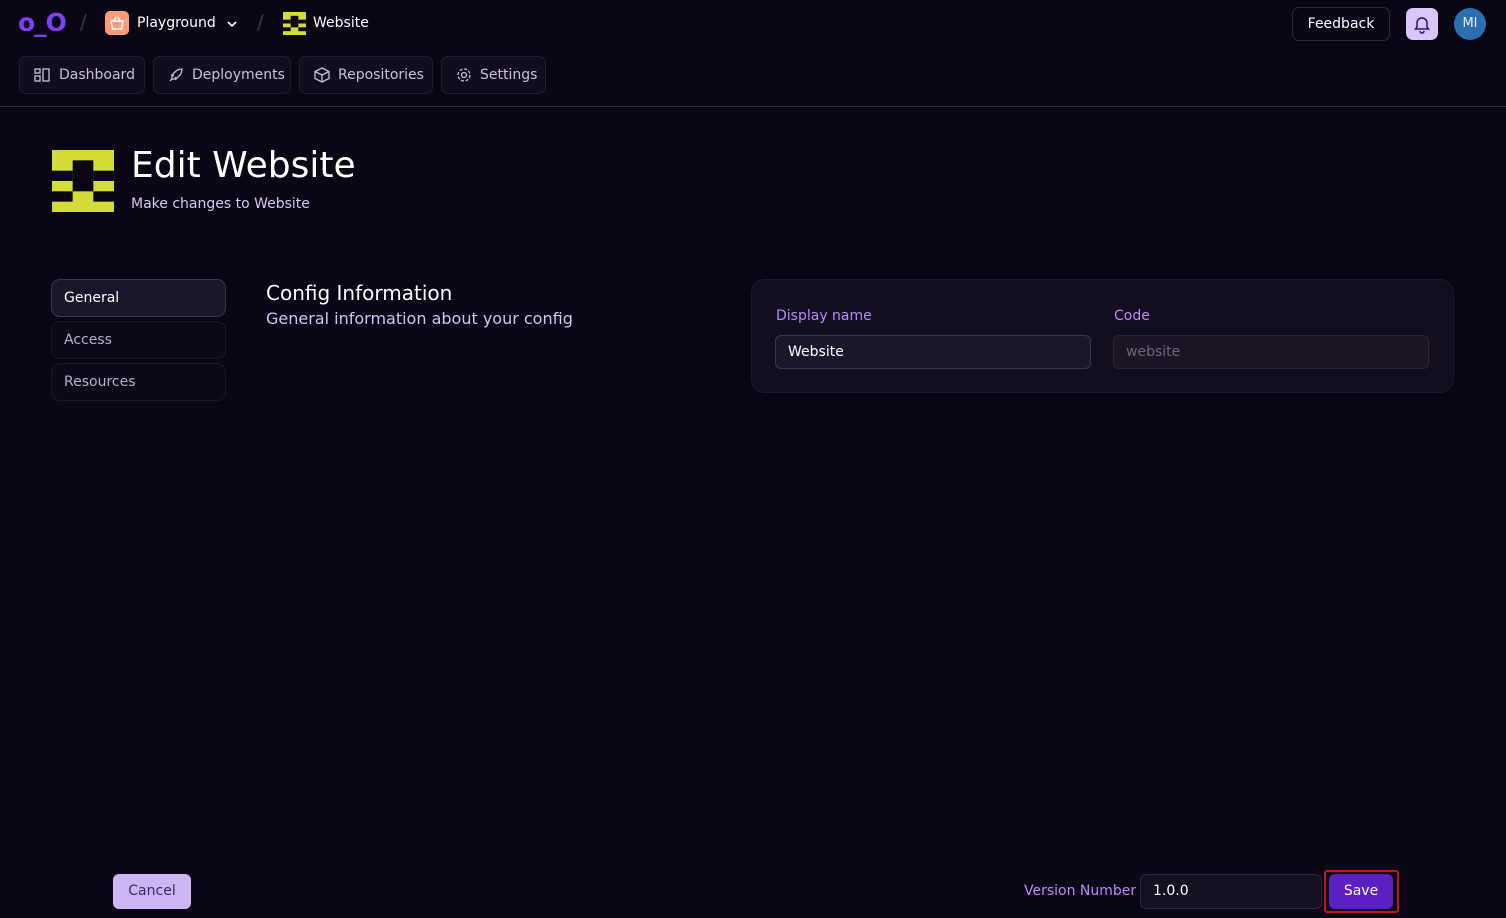 Image resolution: width=1506 pixels, height=918 pixels. I want to click on display-name-label: Display name, so click(824, 316).